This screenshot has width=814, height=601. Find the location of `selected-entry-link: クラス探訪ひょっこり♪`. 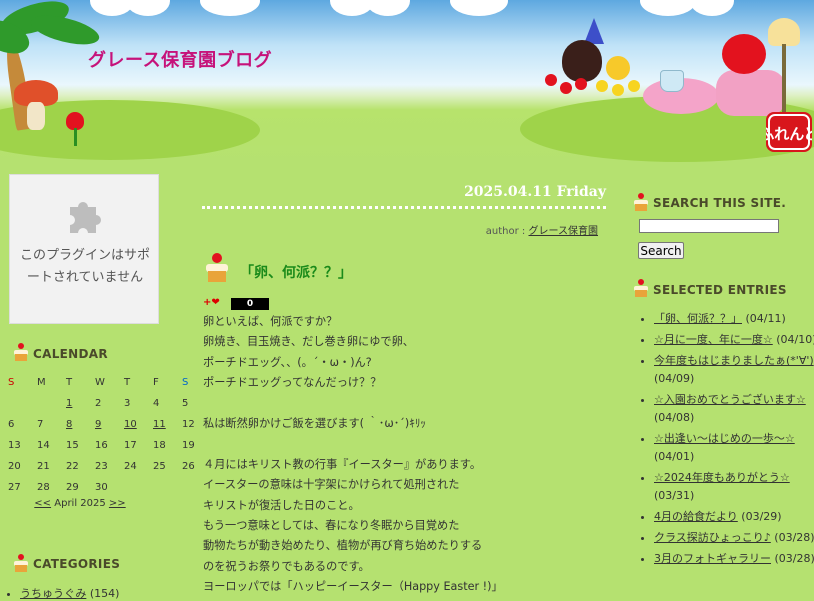

selected-entry-link: クラス探訪ひょっこり♪ is located at coordinates (712, 537).